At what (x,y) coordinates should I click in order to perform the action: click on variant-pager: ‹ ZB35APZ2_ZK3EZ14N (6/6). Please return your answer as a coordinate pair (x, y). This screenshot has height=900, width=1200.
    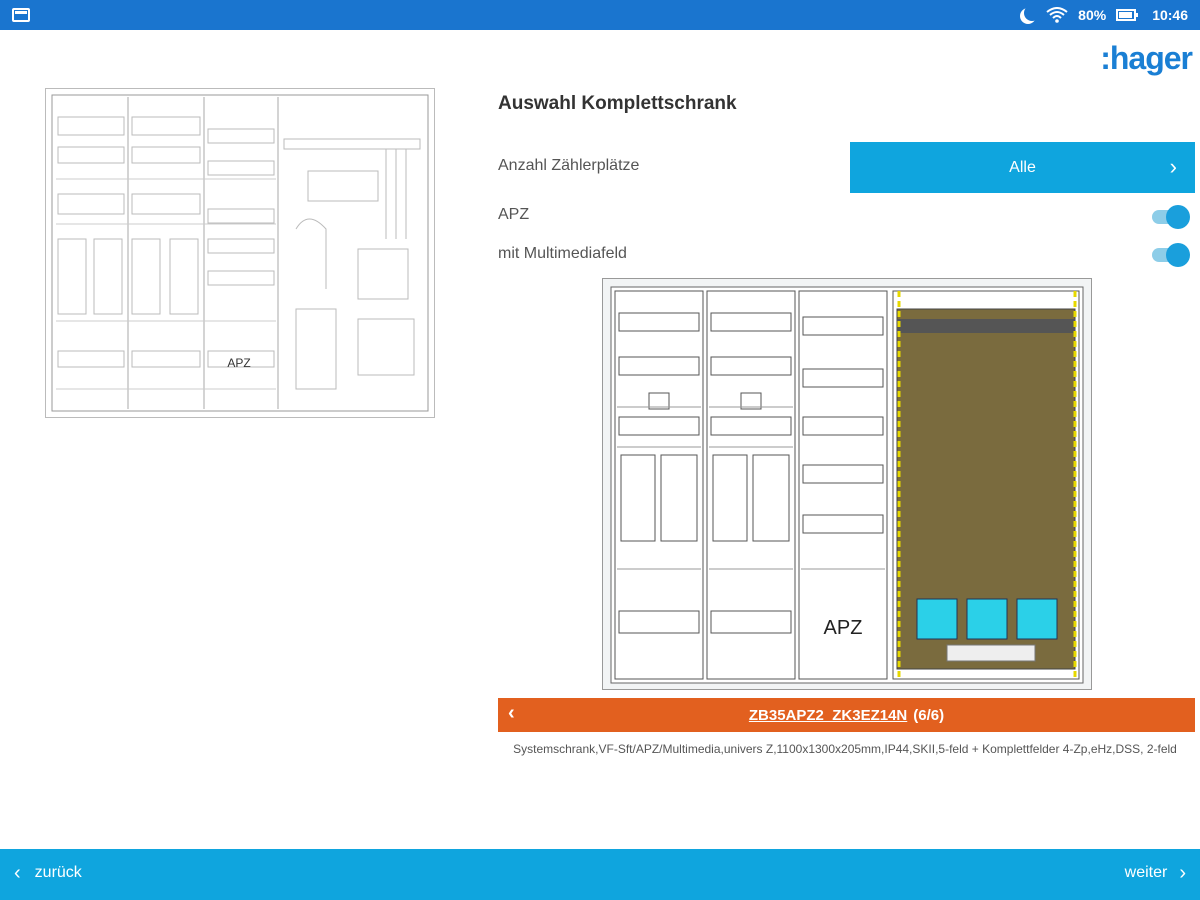
    Looking at the image, I should click on (846, 715).